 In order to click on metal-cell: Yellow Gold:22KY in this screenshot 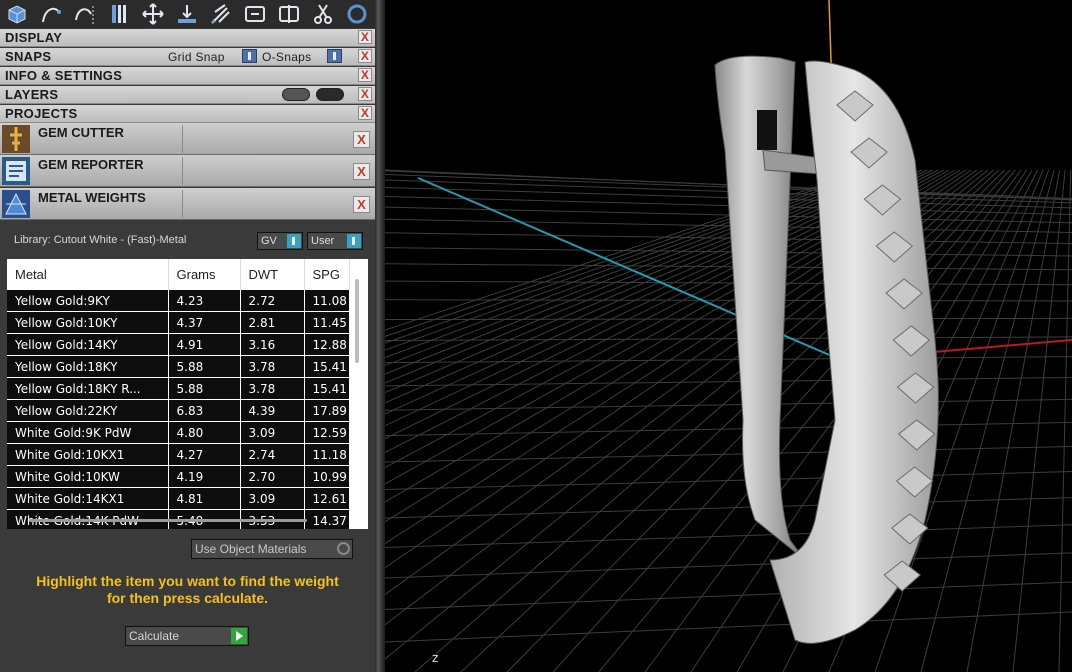, I will do `click(88, 410)`.